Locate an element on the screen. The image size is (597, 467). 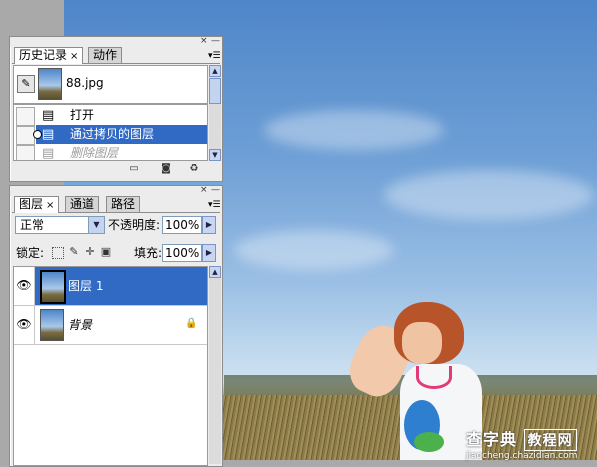
snapshot-thumbnail is located at coordinates (50, 84).